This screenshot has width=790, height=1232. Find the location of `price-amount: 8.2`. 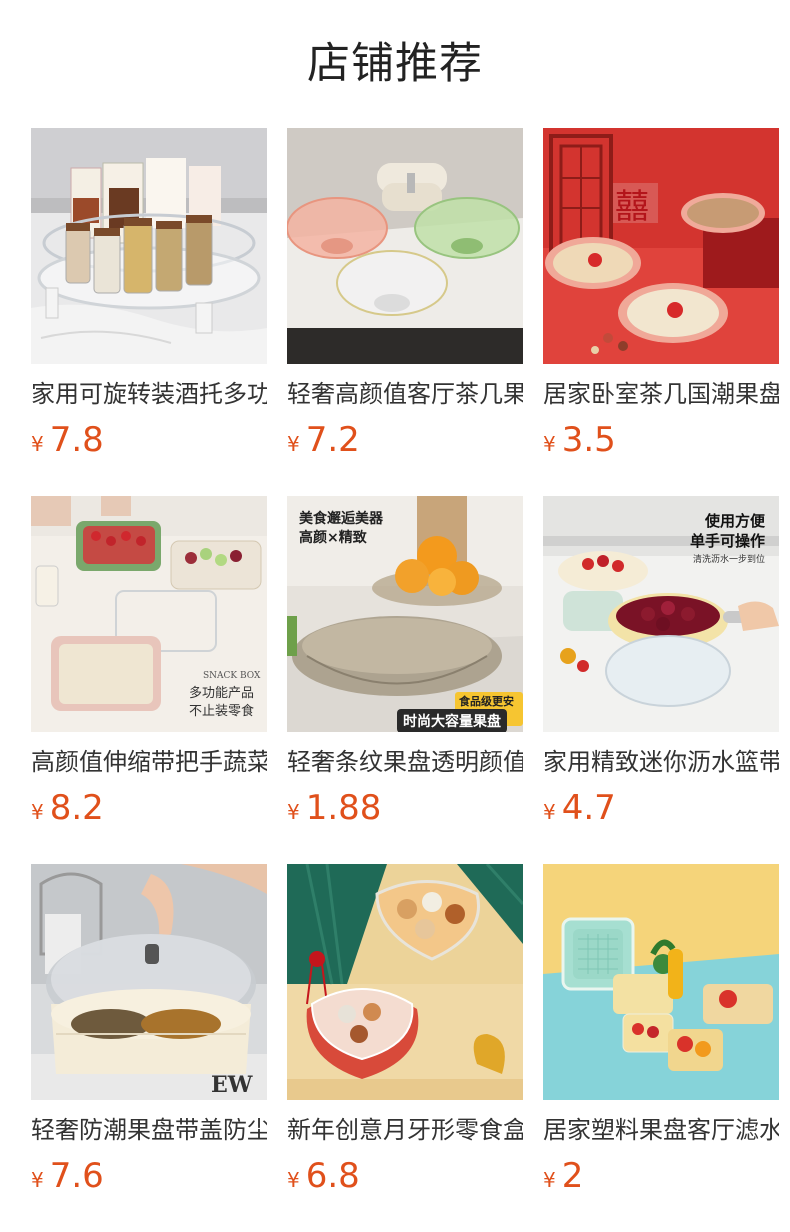

price-amount: 8.2 is located at coordinates (76, 808).